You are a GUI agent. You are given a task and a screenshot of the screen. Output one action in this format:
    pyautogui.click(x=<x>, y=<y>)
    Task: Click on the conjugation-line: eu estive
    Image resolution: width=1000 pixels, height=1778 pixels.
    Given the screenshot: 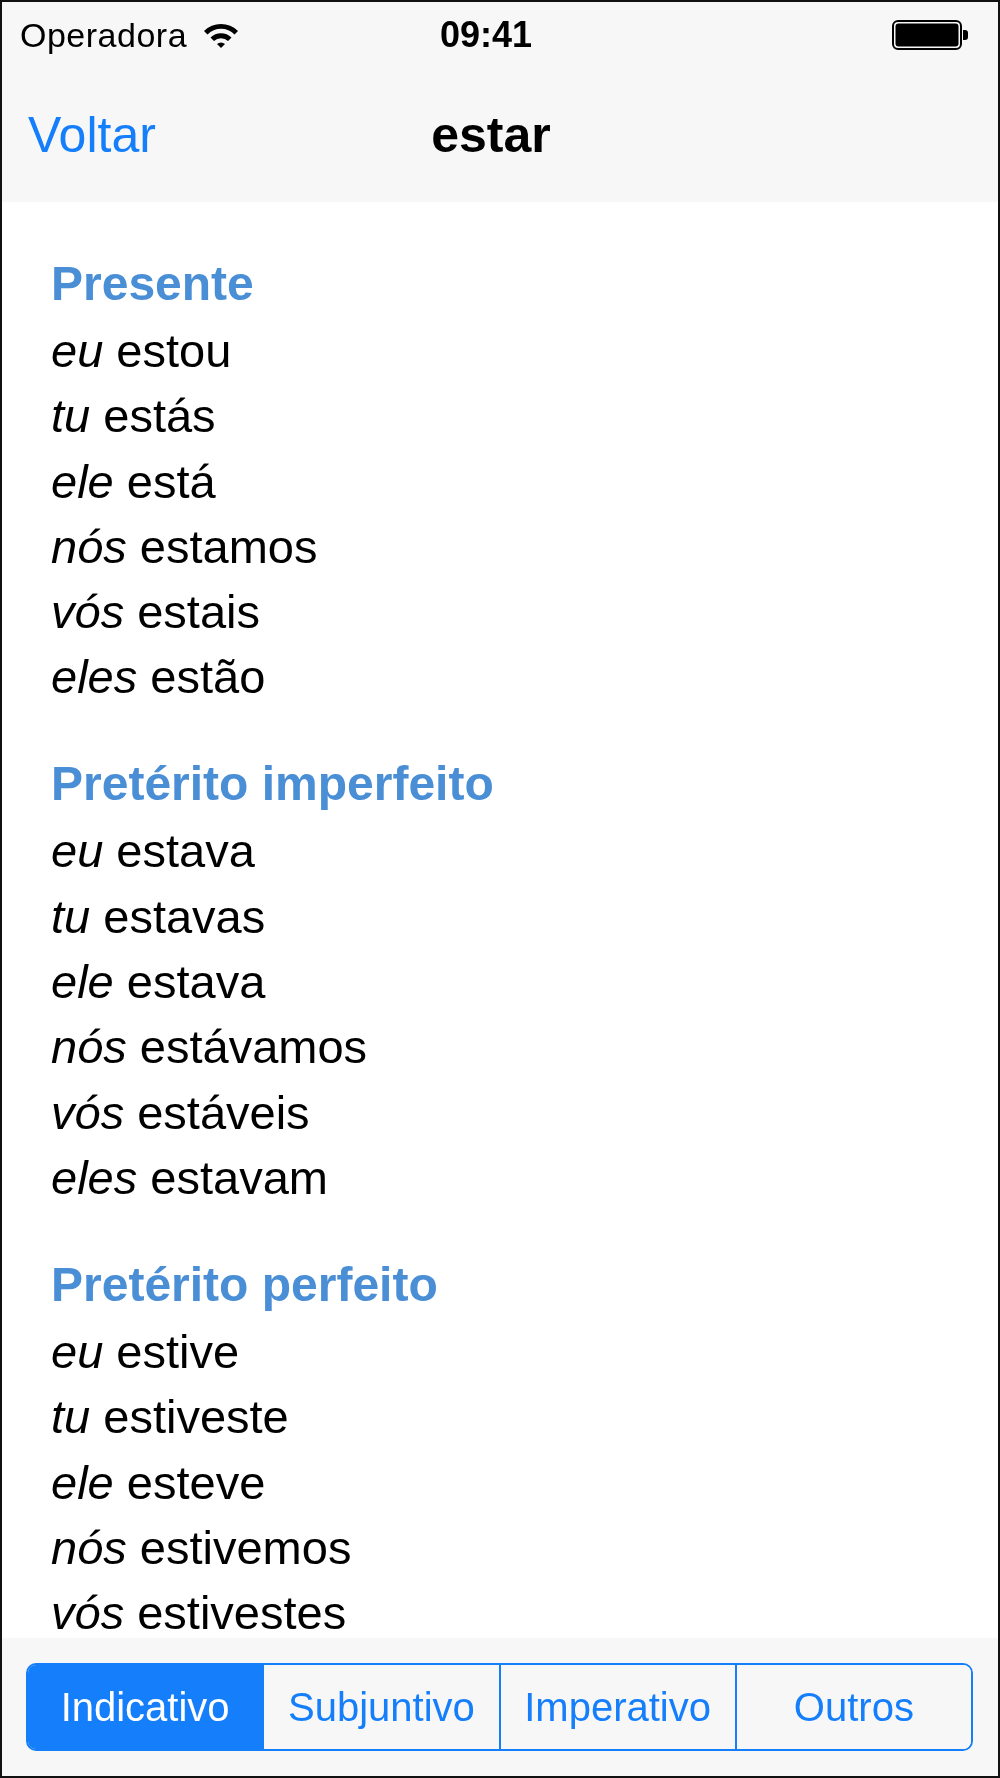 What is the action you would take?
    pyautogui.click(x=145, y=1351)
    